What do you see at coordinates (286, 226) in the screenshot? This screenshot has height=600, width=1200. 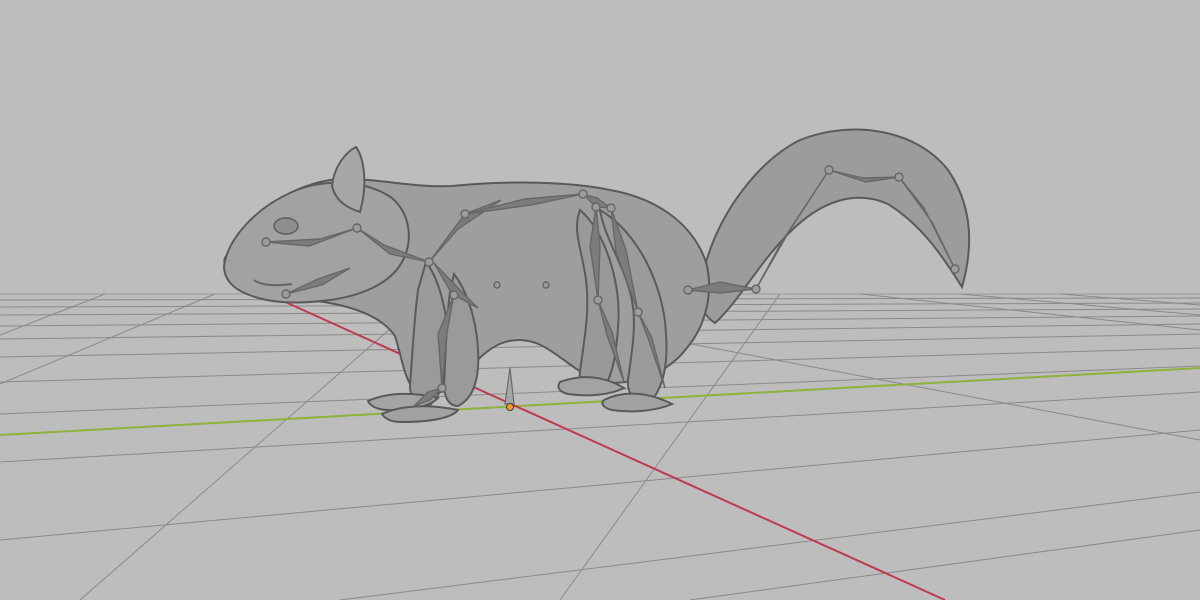 I see `squirrel-eye` at bounding box center [286, 226].